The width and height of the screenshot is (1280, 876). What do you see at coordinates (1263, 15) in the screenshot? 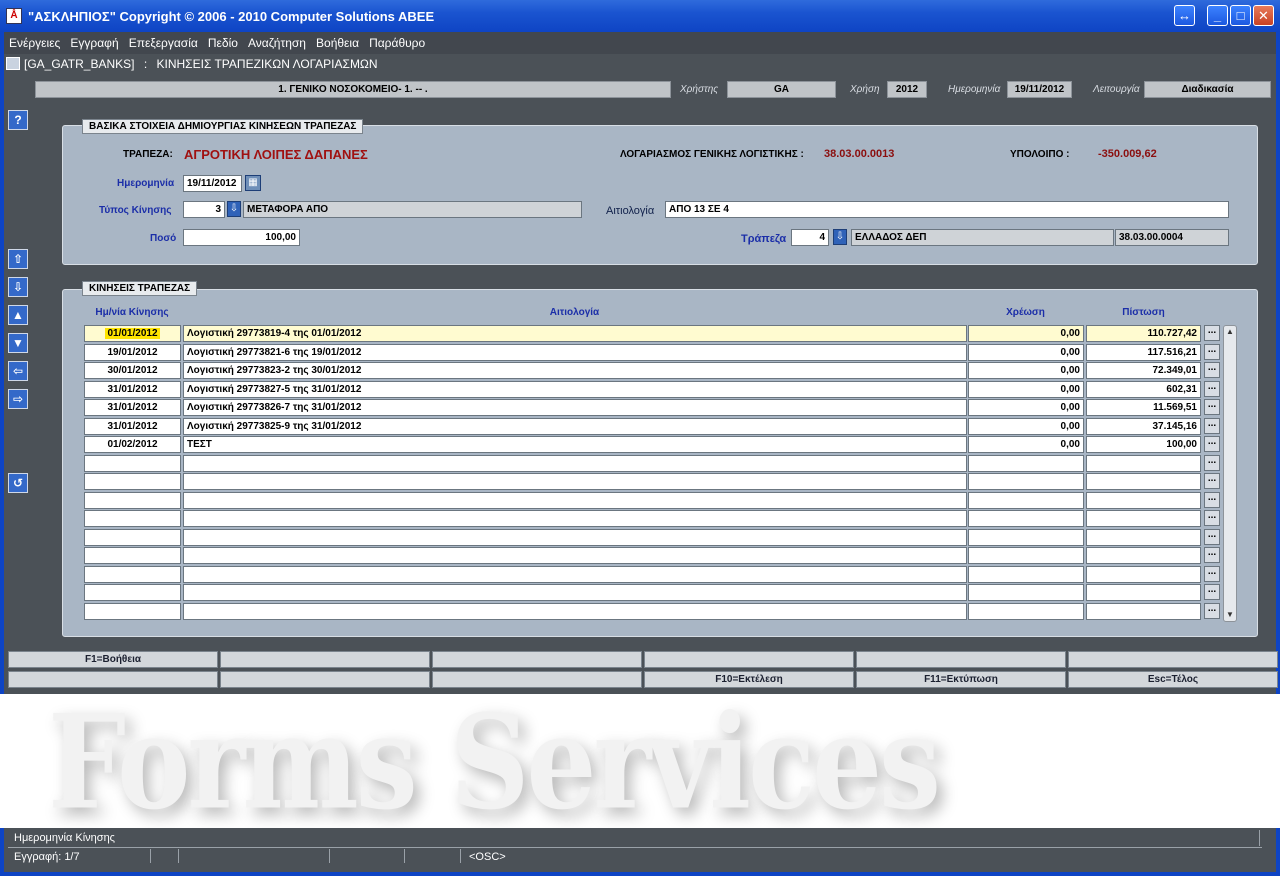
I see `close-button: ✕` at bounding box center [1263, 15].